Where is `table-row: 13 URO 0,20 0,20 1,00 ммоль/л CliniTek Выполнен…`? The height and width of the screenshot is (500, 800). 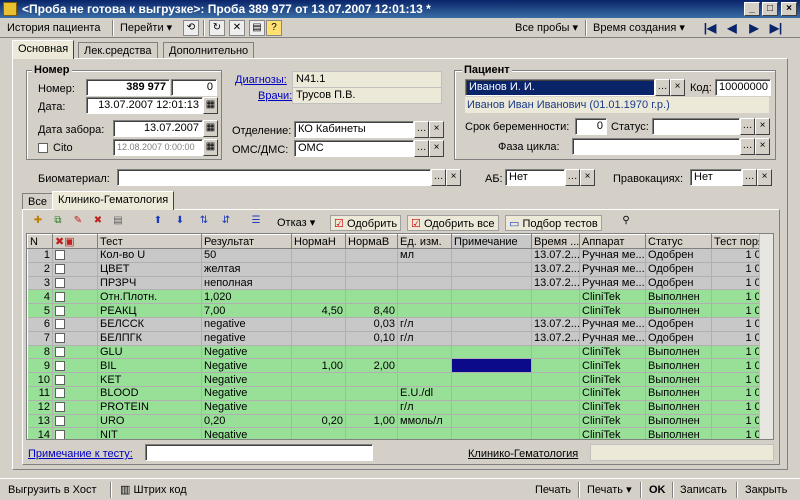
table-row: 13 URO 0,20 0,20 1,00 ммоль/л CliniTek Выполнен… is located at coordinates (400, 421).